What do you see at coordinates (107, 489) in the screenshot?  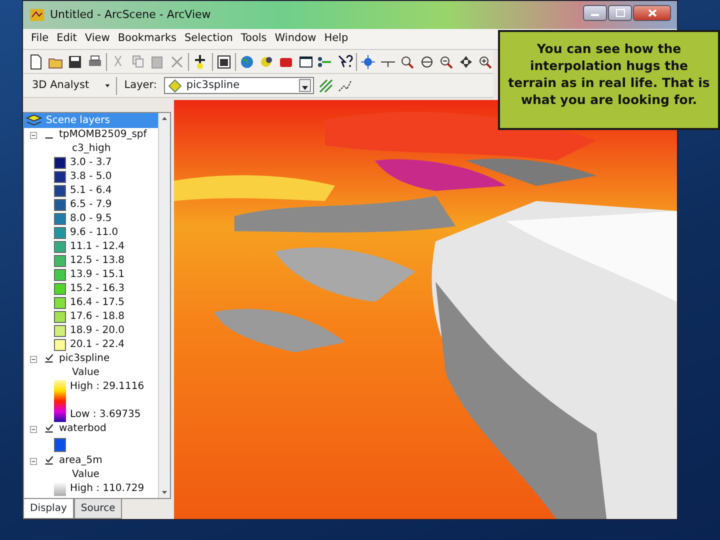 I see `legend-label: High : 110.729` at bounding box center [107, 489].